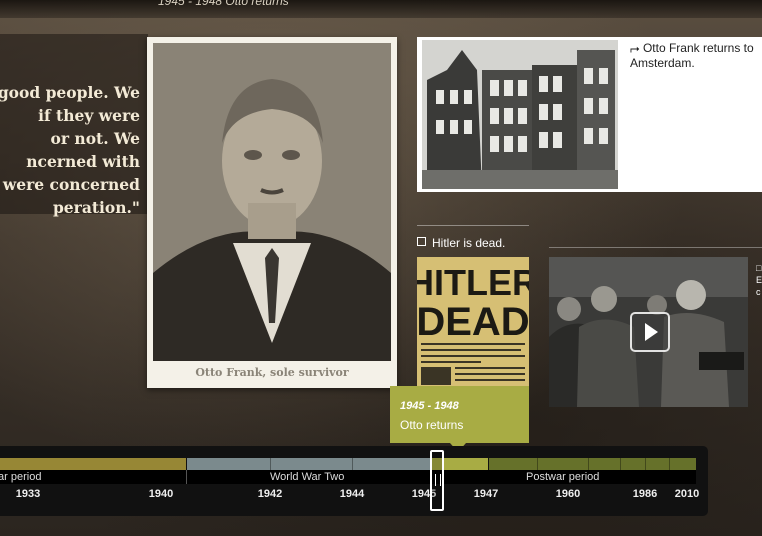  What do you see at coordinates (568, 494) in the screenshot?
I see `year-label: 1960` at bounding box center [568, 494].